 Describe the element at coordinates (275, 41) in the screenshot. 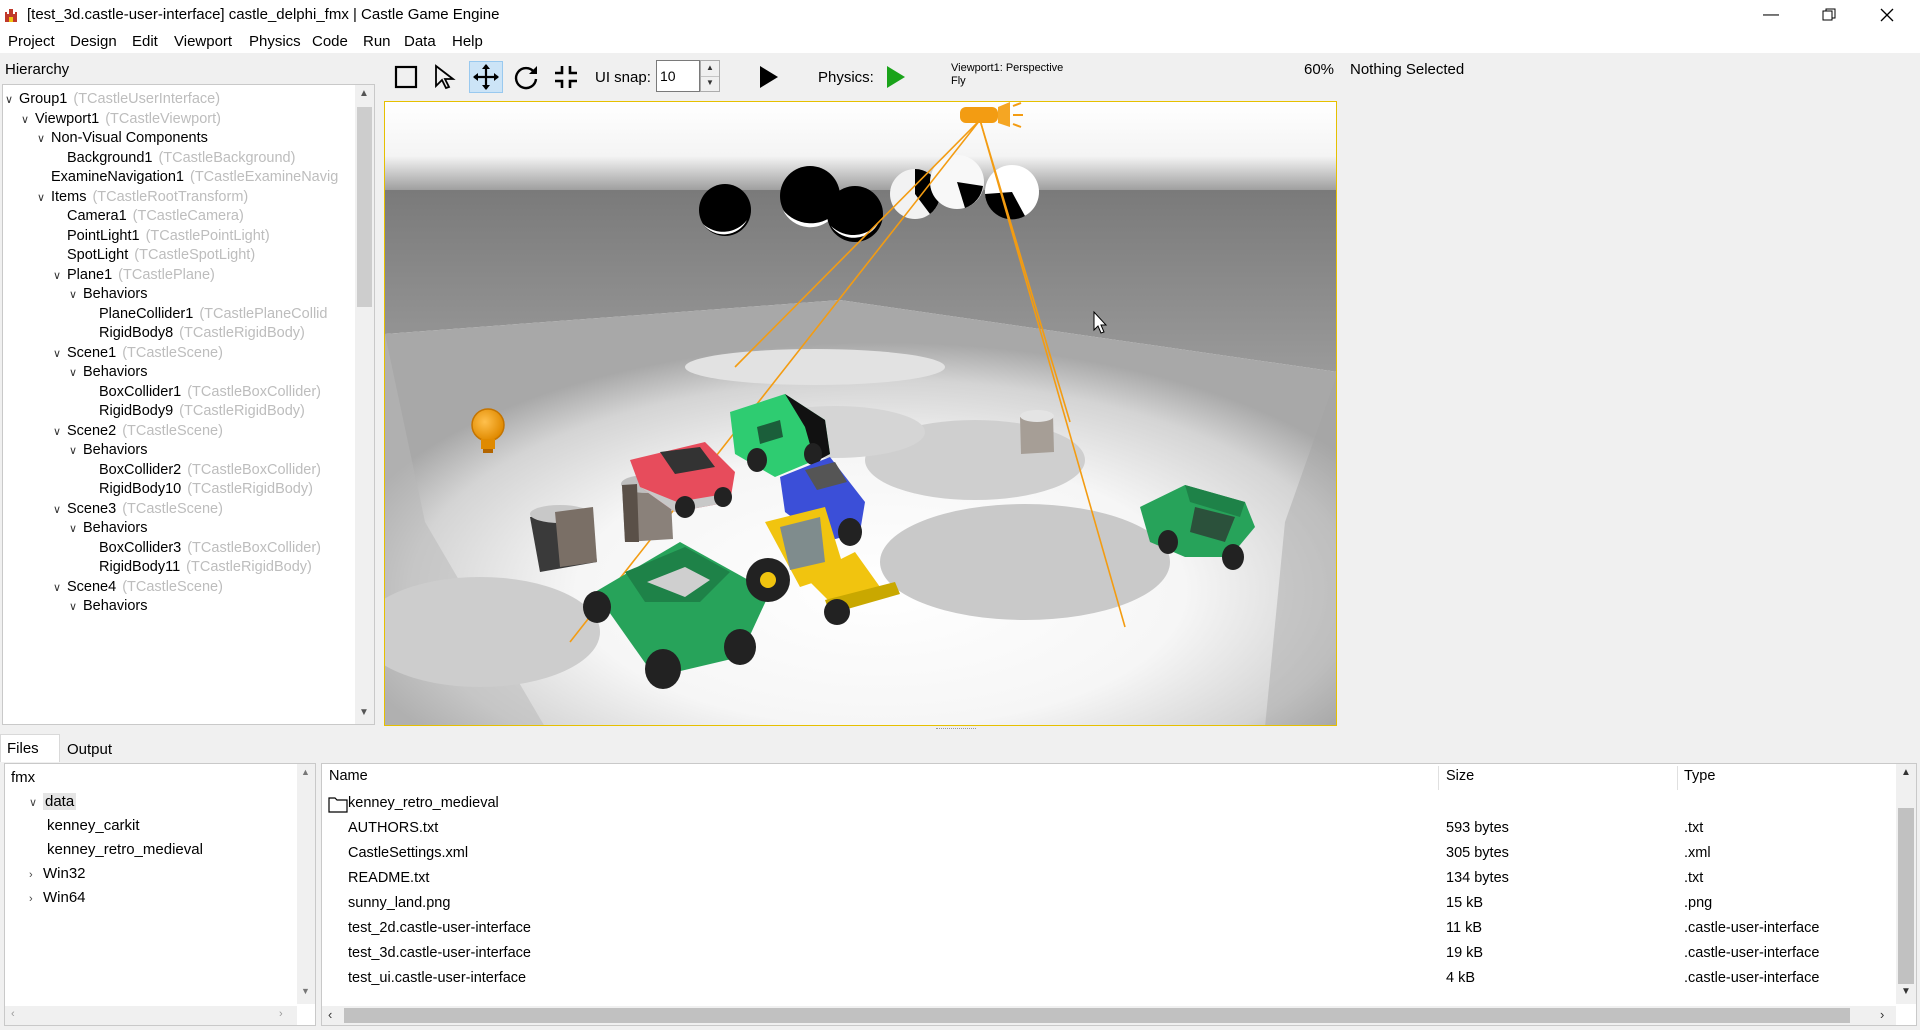

I see `menu-physics: Physics` at that location.